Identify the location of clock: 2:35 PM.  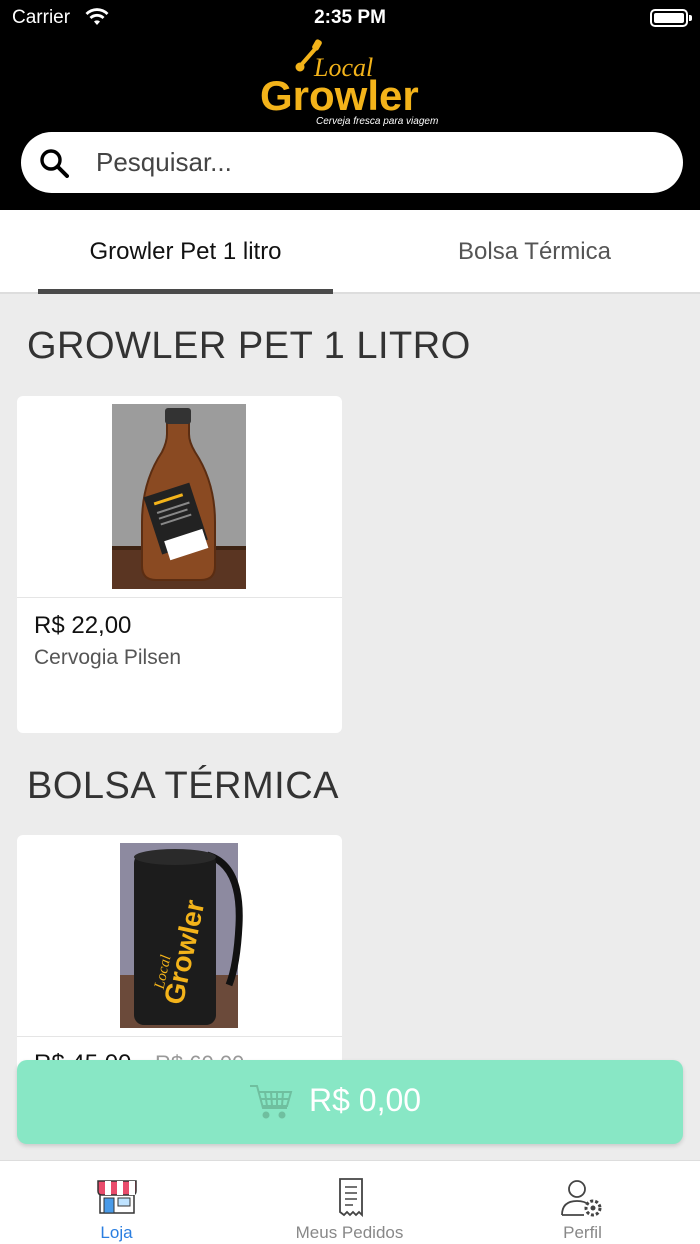
(350, 17).